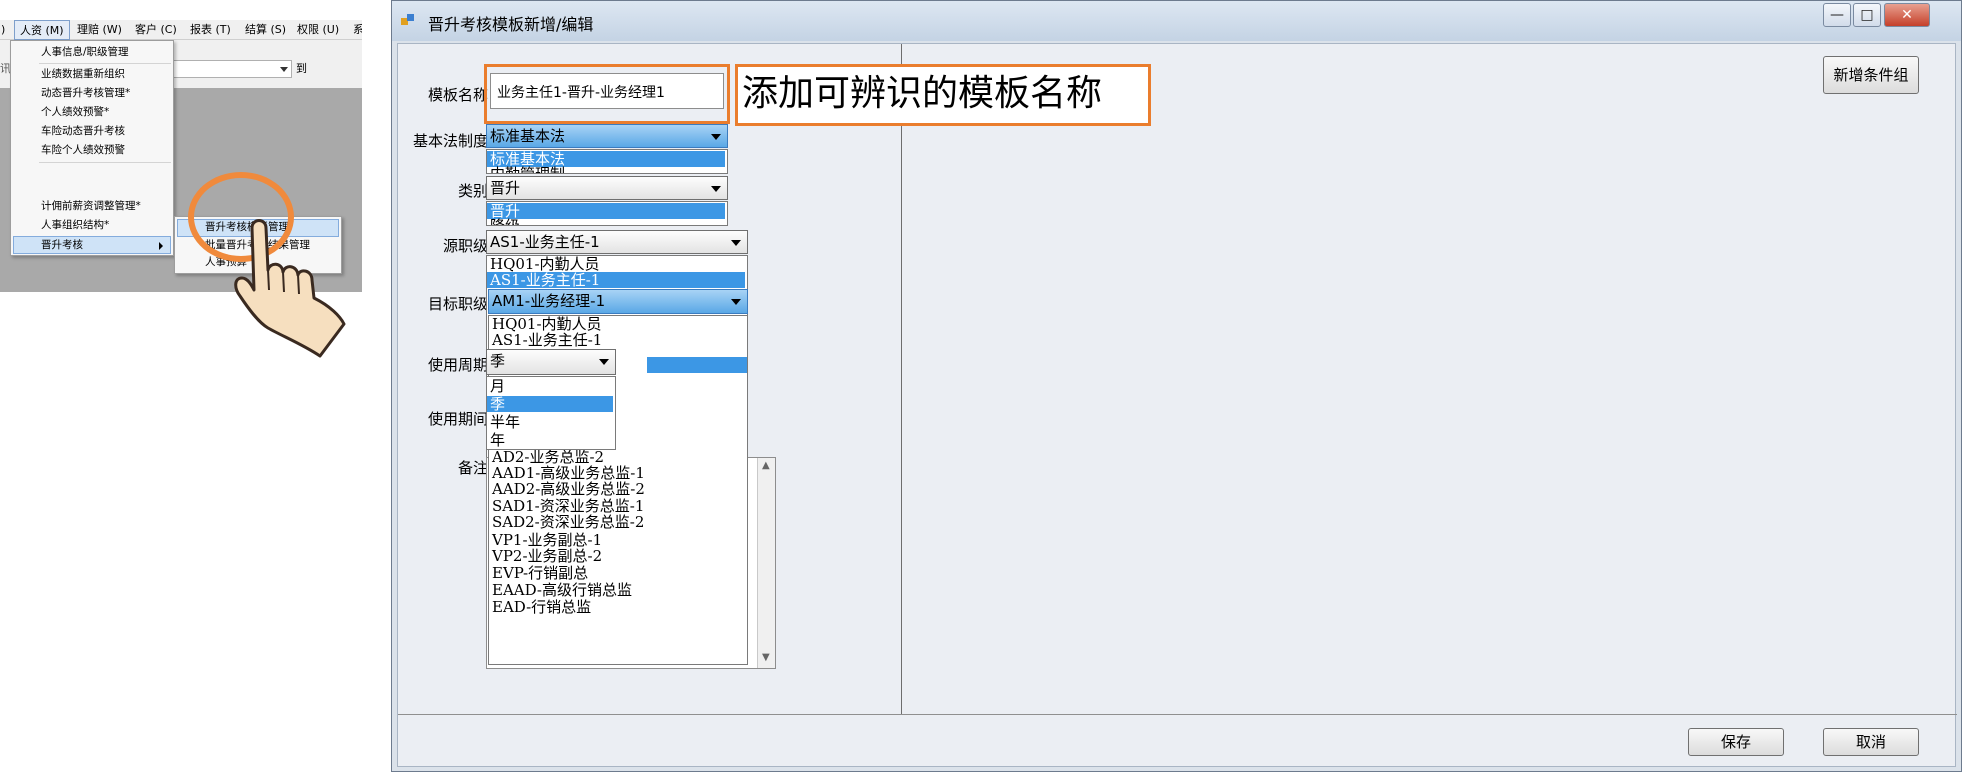 This screenshot has height=772, width=1962. Describe the element at coordinates (568, 506) in the screenshot. I see `list-item: SAD1-资深业务总监-1` at that location.